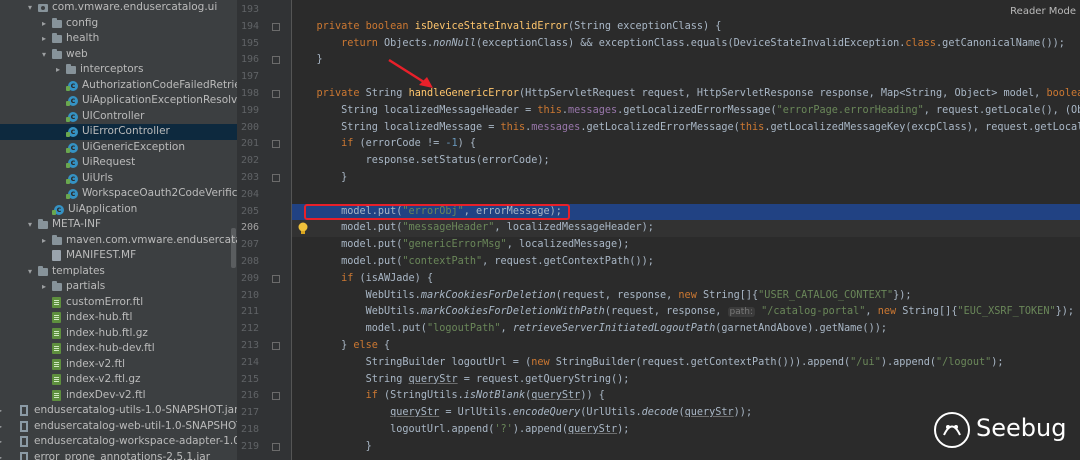 This screenshot has height=460, width=1080. I want to click on tree-item: indexDev-v2.ftl, so click(118, 396).